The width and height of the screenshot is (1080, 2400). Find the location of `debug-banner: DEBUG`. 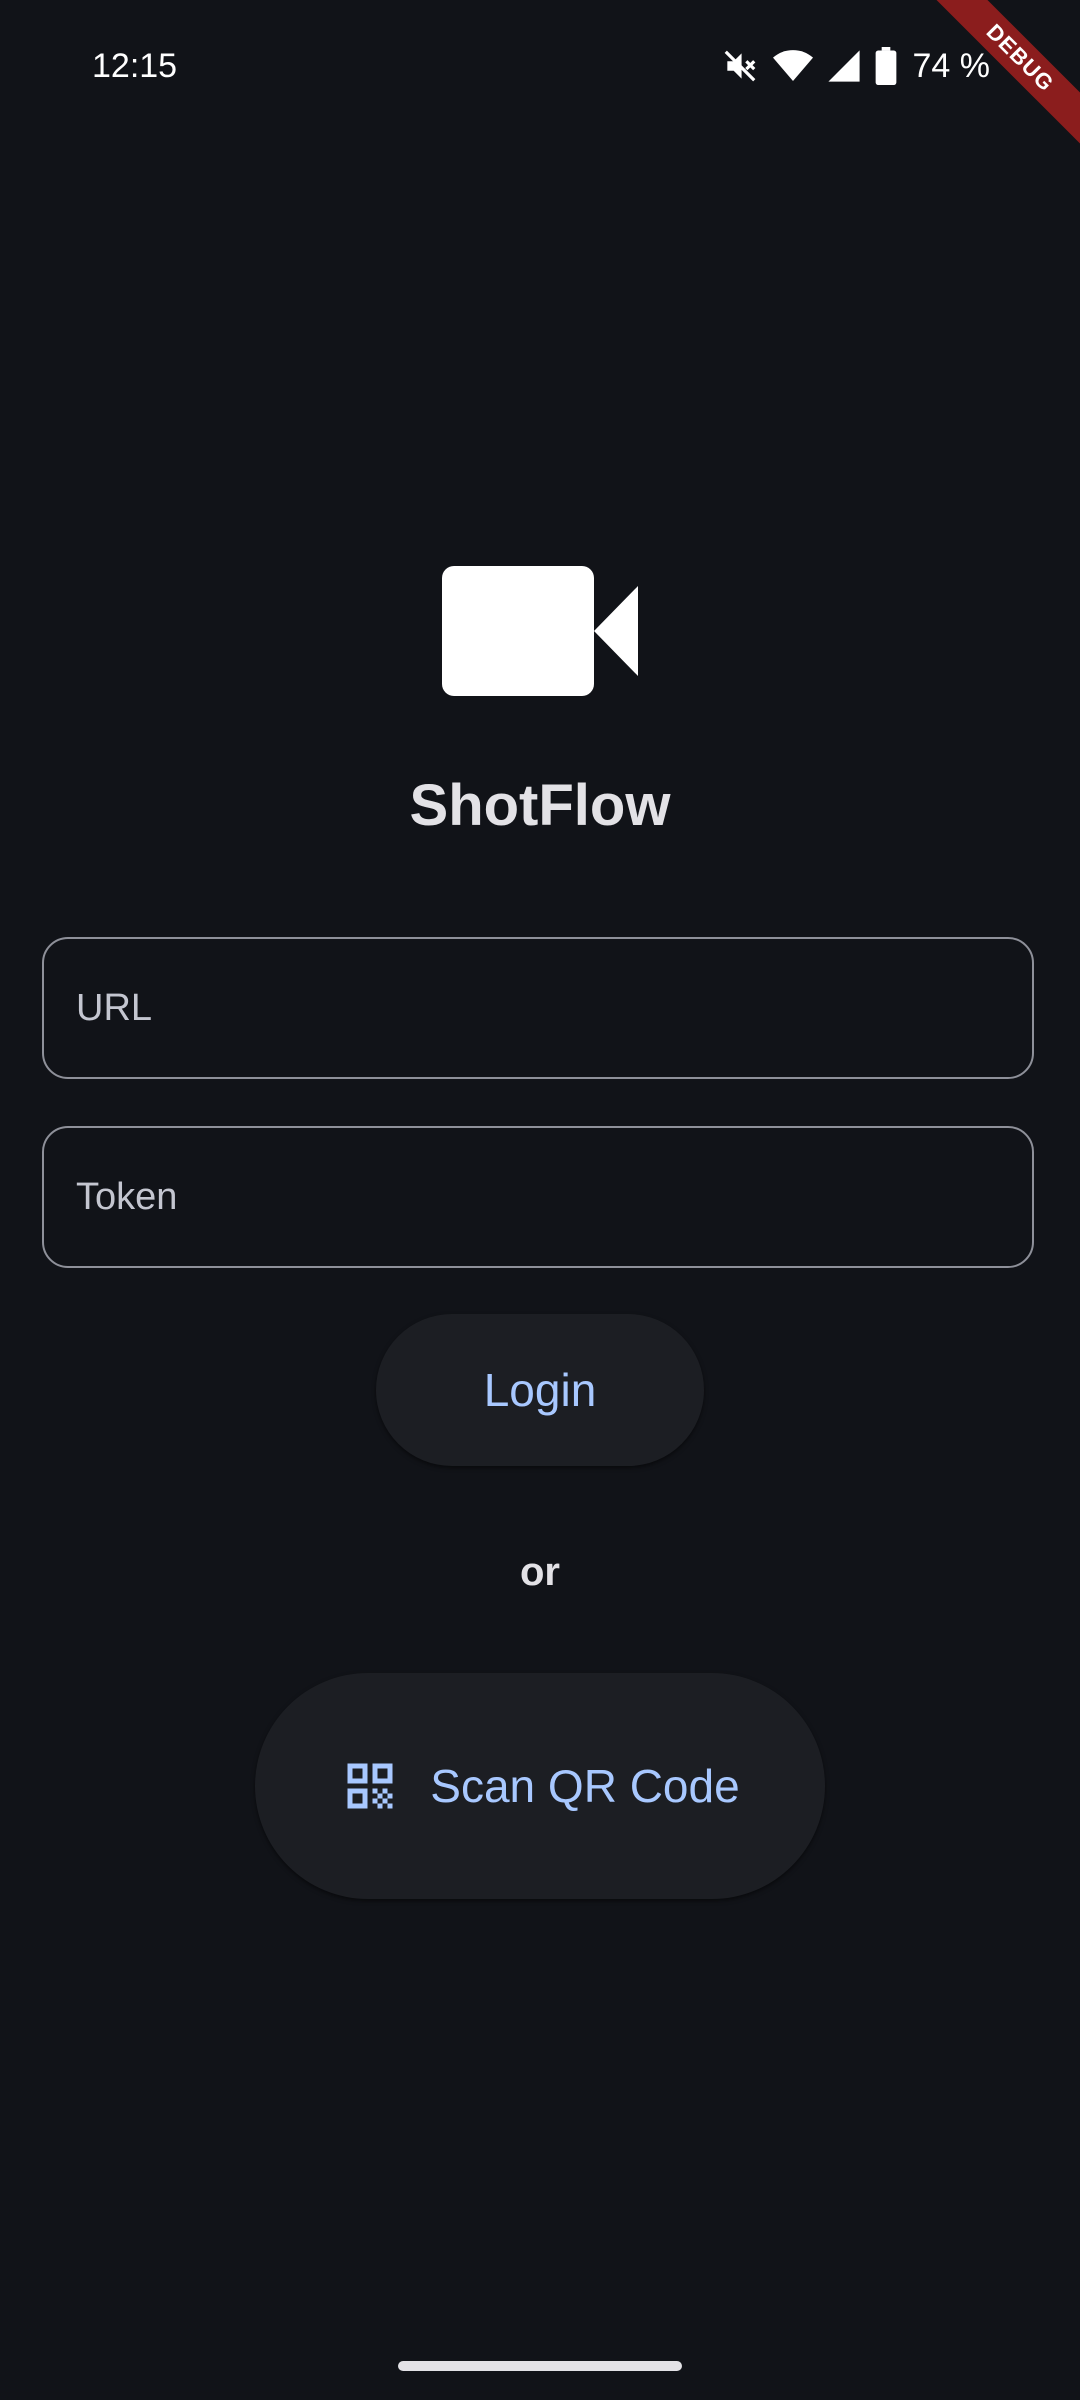

debug-banner: DEBUG is located at coordinates (1000, 80).